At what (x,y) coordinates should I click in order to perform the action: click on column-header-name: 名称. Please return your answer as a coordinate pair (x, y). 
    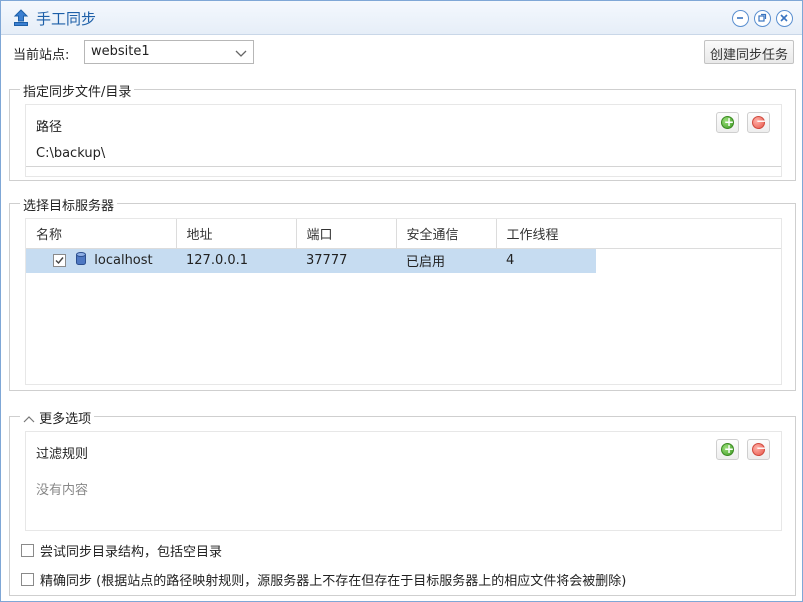
    Looking at the image, I should click on (101, 234).